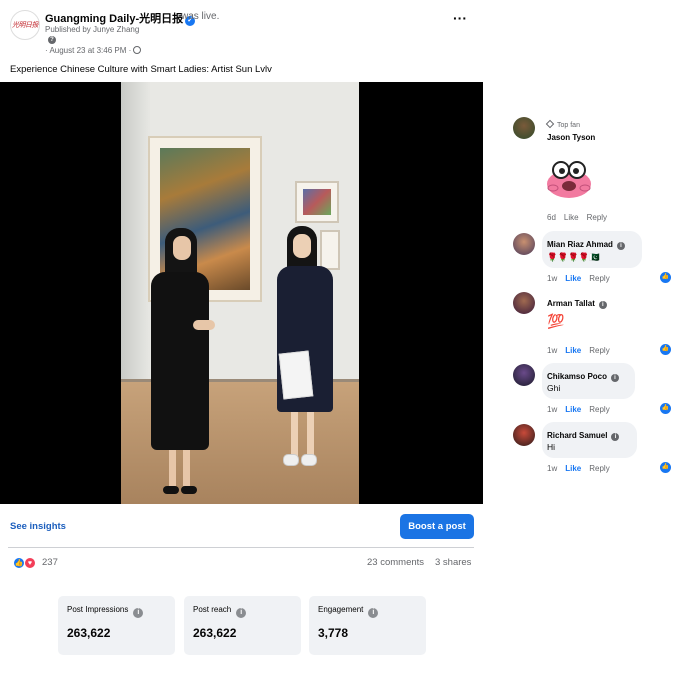 This screenshot has width=700, height=673. I want to click on comment-author: Chikamso Poco, so click(577, 376).